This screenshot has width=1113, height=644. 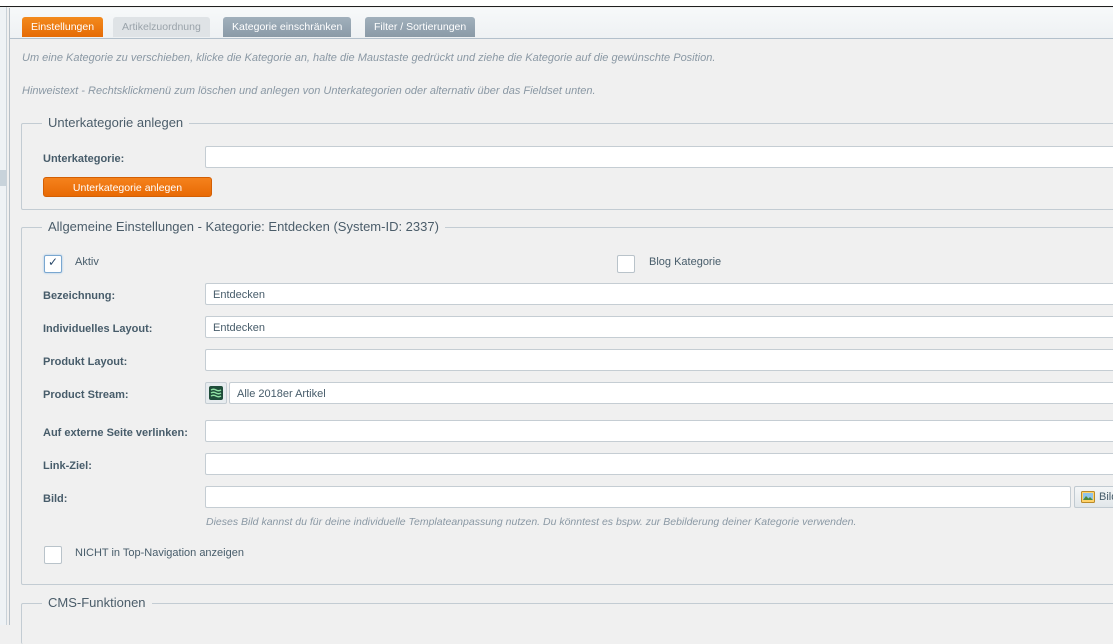 What do you see at coordinates (556, 3) in the screenshot?
I see `window-top-edge` at bounding box center [556, 3].